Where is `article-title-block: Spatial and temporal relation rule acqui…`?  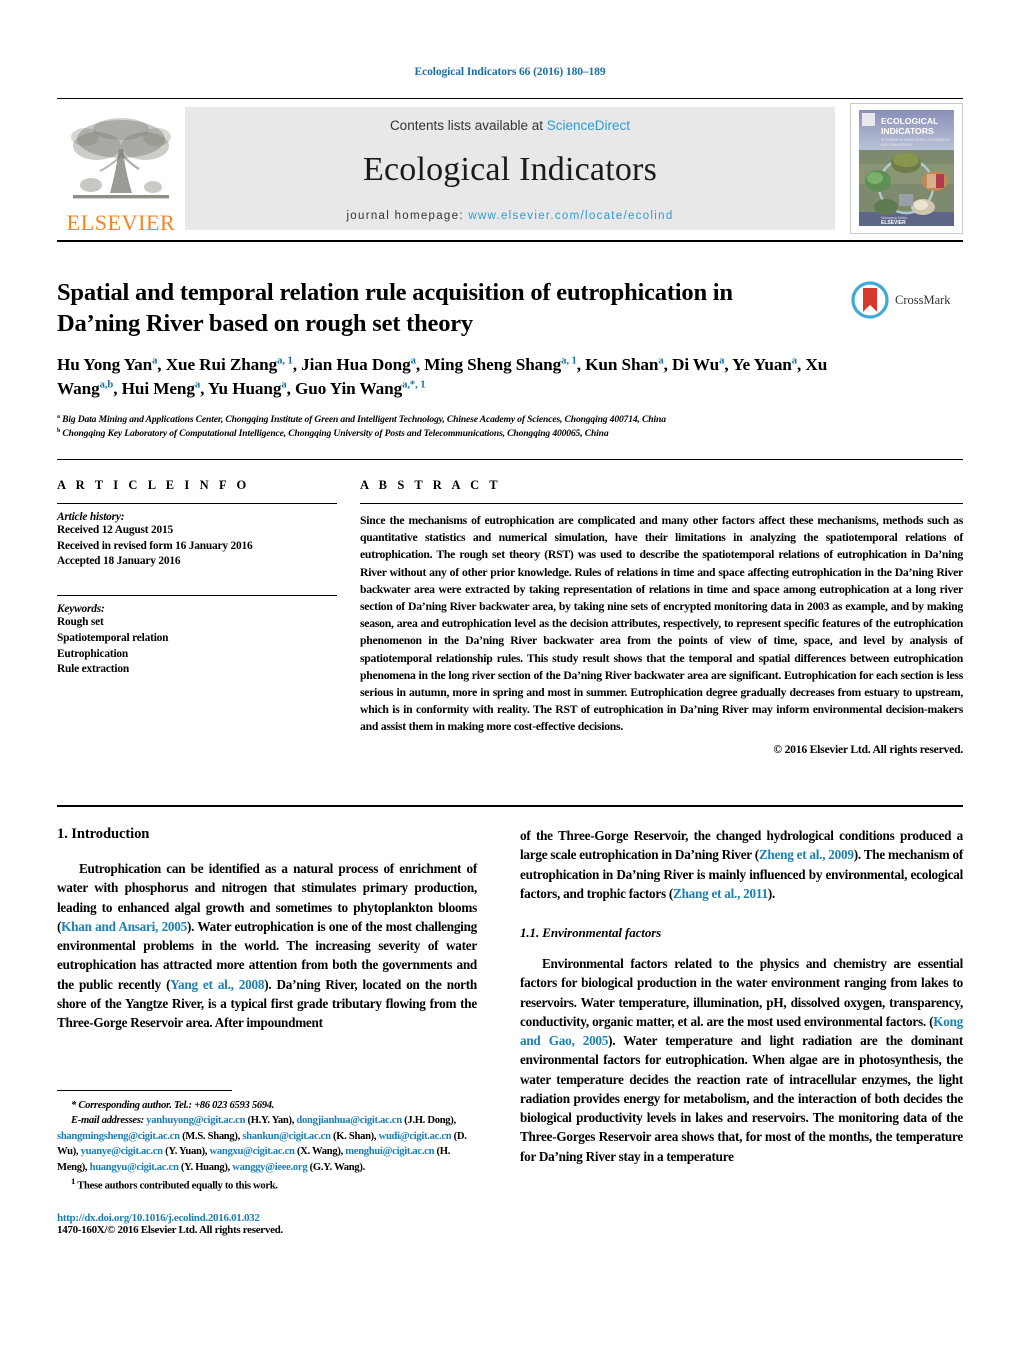
article-title-block: Spatial and temporal relation rule acqui… is located at coordinates (510, 360).